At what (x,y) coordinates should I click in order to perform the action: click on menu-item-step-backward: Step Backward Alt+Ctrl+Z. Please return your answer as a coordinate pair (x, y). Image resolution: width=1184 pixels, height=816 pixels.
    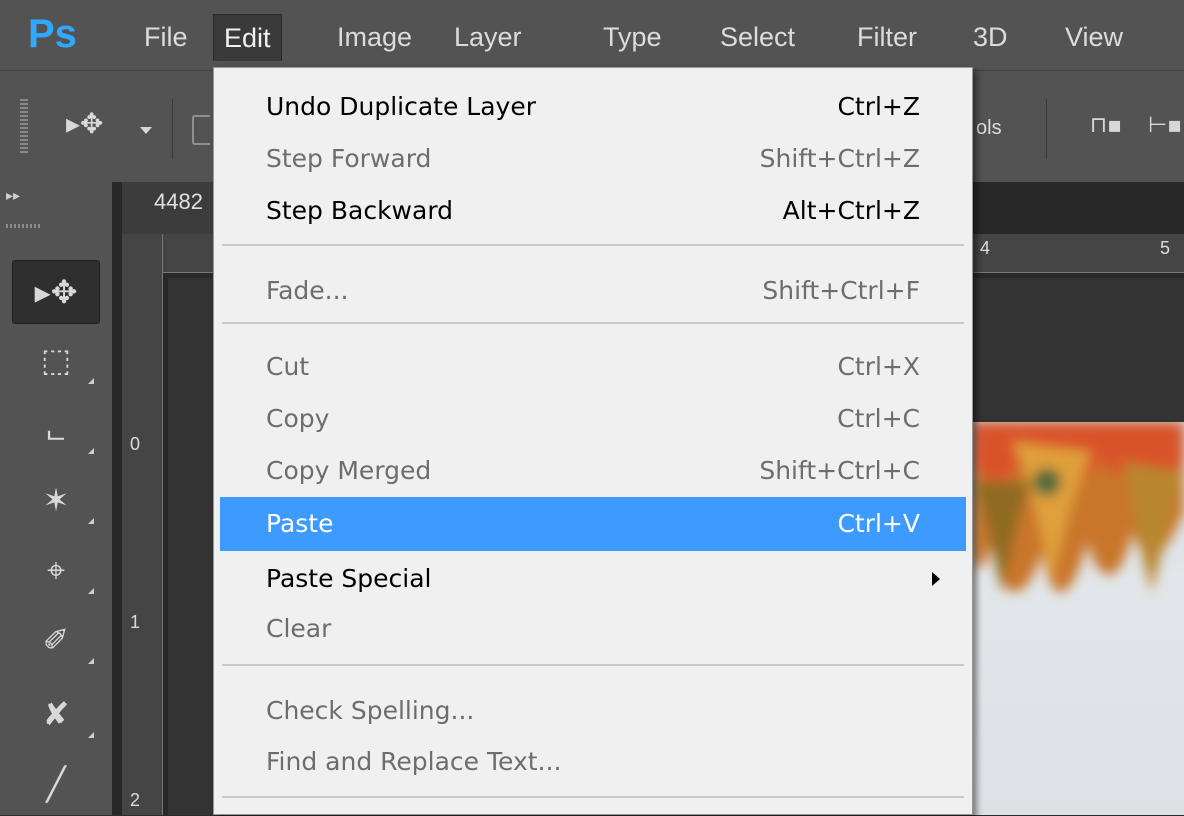
    Looking at the image, I should click on (593, 211).